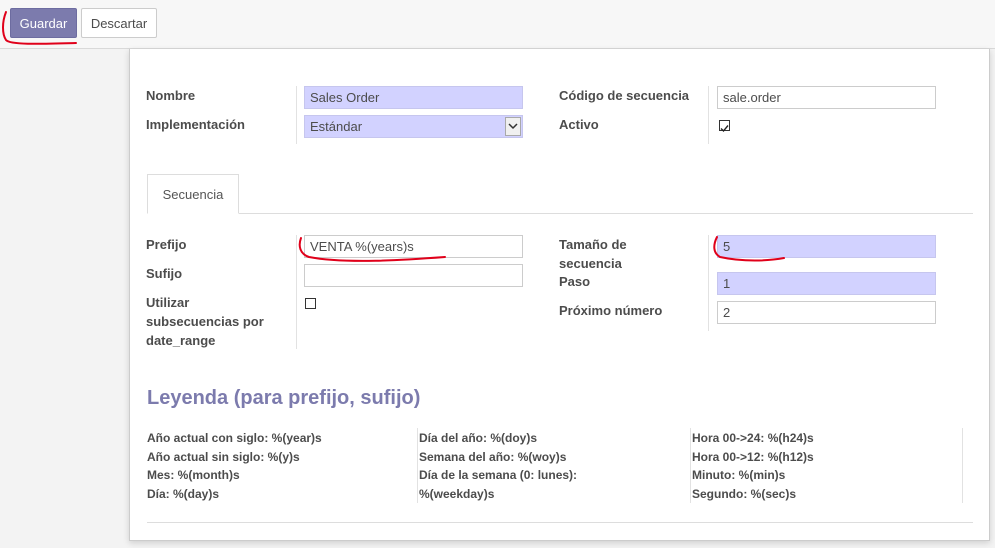 The height and width of the screenshot is (548, 995). I want to click on discard-button: Descartar, so click(119, 23).